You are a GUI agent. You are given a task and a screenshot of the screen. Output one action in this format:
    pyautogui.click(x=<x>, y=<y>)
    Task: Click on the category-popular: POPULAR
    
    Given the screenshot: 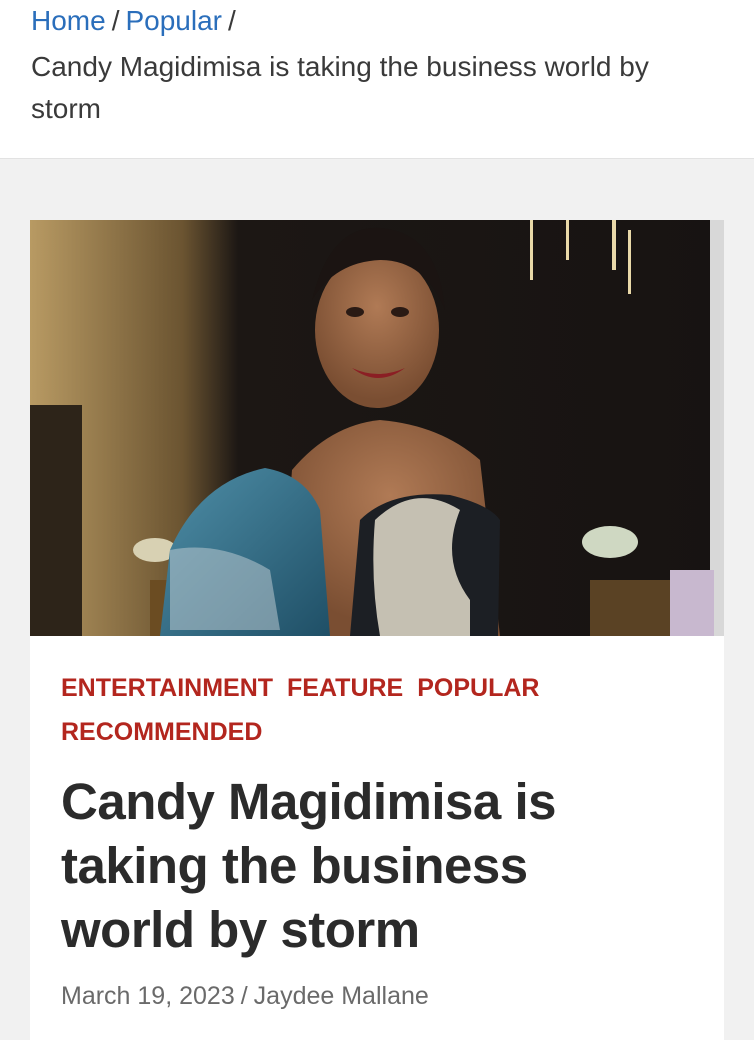 What is the action you would take?
    pyautogui.click(x=478, y=688)
    